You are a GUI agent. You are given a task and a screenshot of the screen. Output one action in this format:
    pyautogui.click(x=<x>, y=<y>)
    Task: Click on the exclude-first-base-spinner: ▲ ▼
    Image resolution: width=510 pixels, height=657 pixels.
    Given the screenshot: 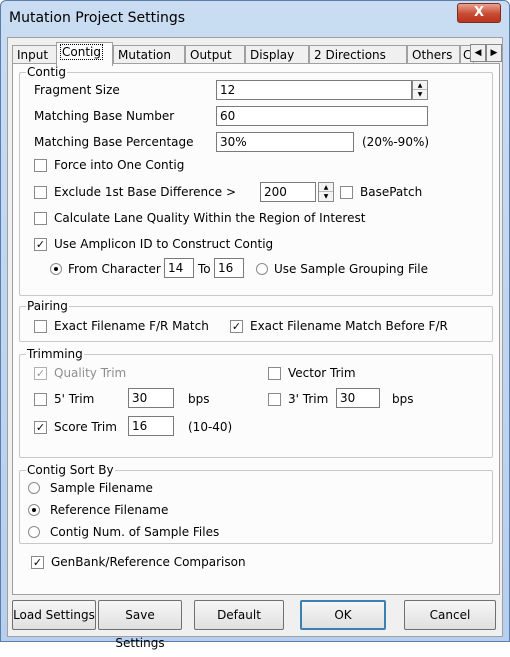 What is the action you would take?
    pyautogui.click(x=326, y=192)
    